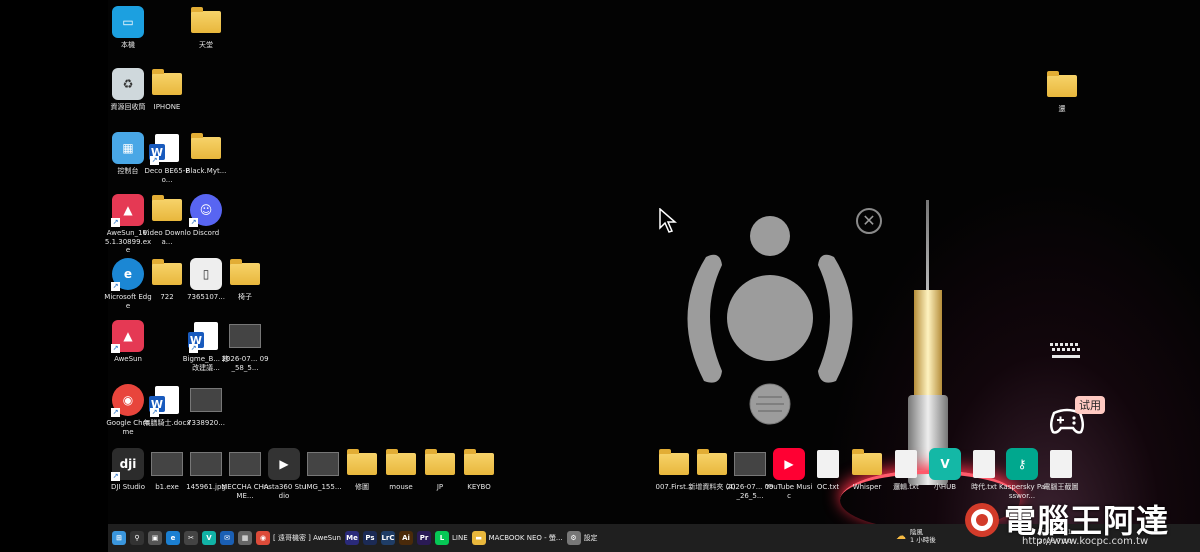  Describe the element at coordinates (1090, 405) in the screenshot. I see `trial-badge: 试用` at that location.